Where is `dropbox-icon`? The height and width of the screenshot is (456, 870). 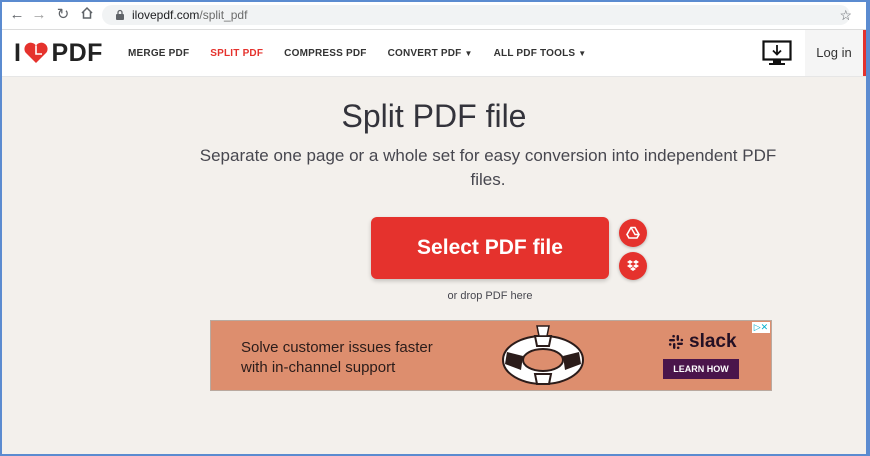 dropbox-icon is located at coordinates (633, 265).